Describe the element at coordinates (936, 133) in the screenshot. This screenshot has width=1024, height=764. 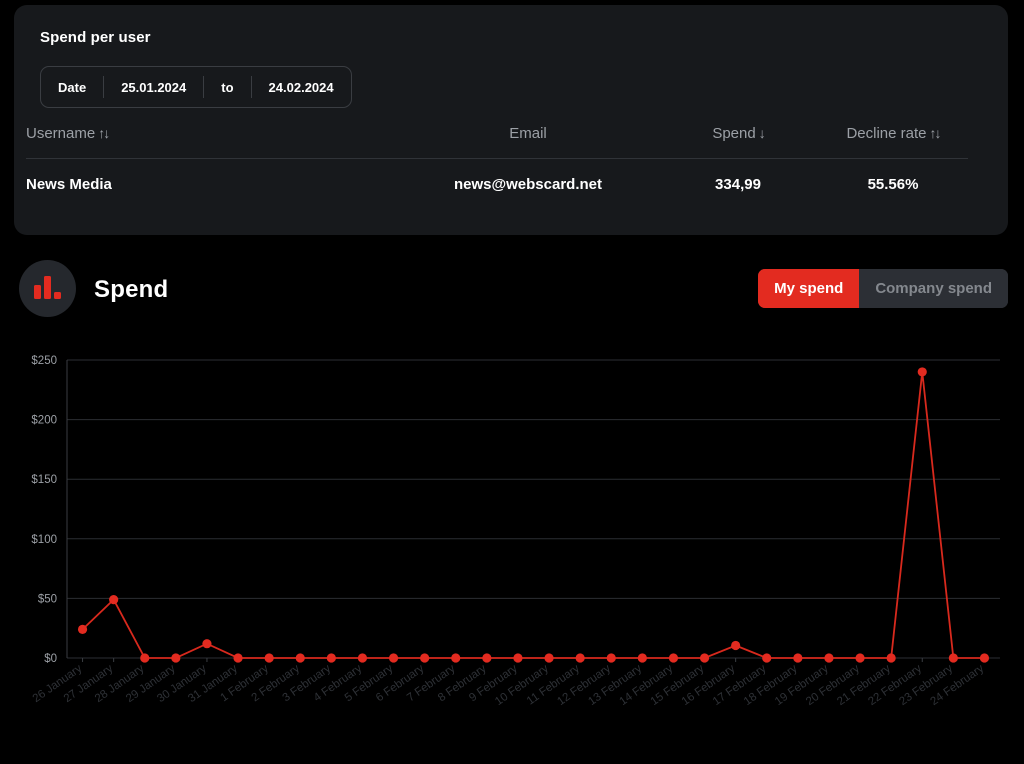
I see `sort-icon-decline-rate: ↑↓` at that location.